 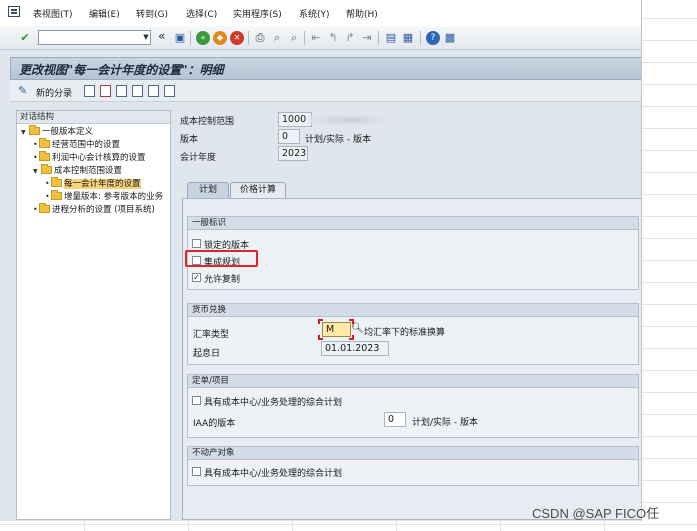 What do you see at coordinates (349, 120) in the screenshot?
I see `redacted-description` at bounding box center [349, 120].